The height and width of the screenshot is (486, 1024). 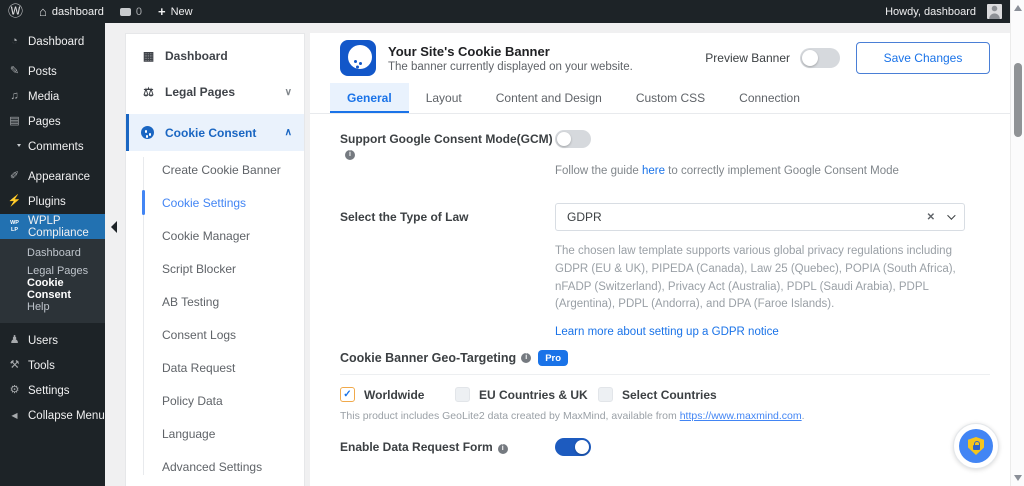 What do you see at coordinates (148, 56) in the screenshot?
I see `grid-icon: ▦` at bounding box center [148, 56].